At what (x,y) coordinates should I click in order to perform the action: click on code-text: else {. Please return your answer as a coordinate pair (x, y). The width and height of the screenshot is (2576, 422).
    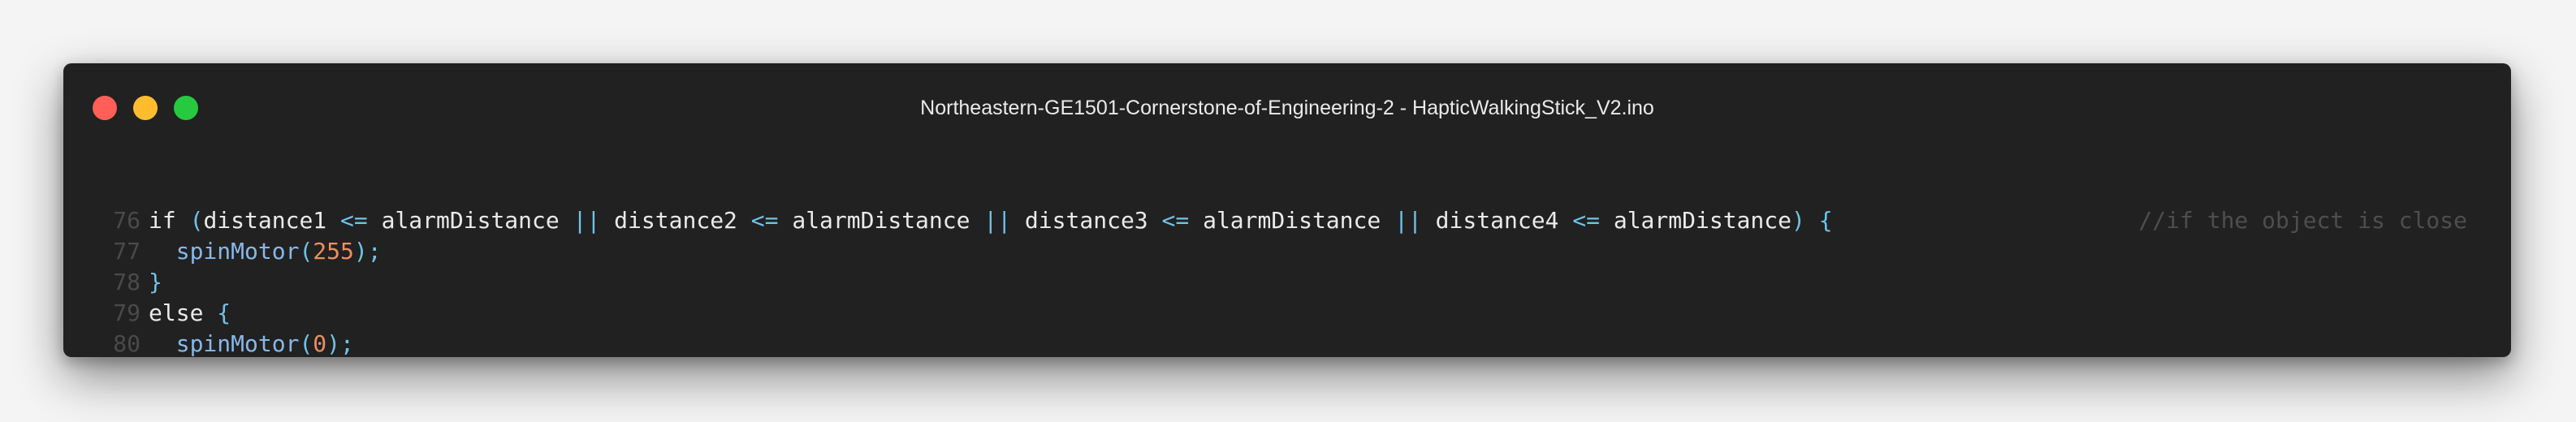
    Looking at the image, I should click on (190, 313).